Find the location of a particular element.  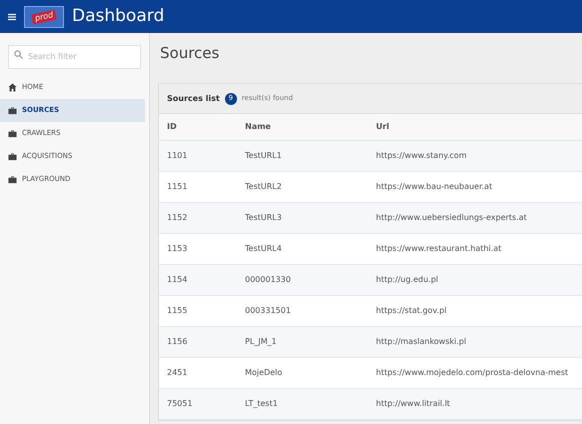

table-cell-text: 75051 is located at coordinates (180, 404).